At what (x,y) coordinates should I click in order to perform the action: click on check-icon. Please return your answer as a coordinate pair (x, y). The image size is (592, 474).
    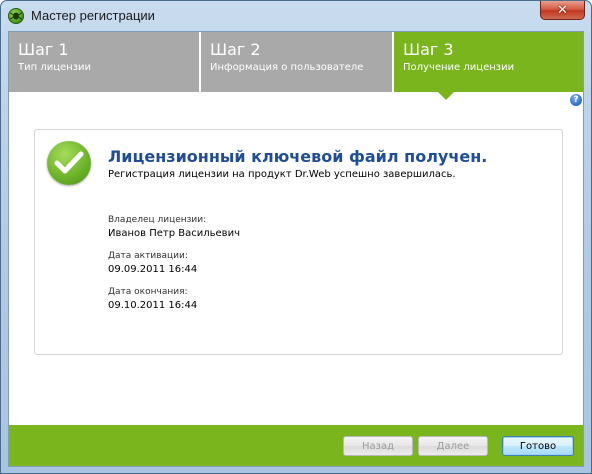
    Looking at the image, I should click on (69, 163).